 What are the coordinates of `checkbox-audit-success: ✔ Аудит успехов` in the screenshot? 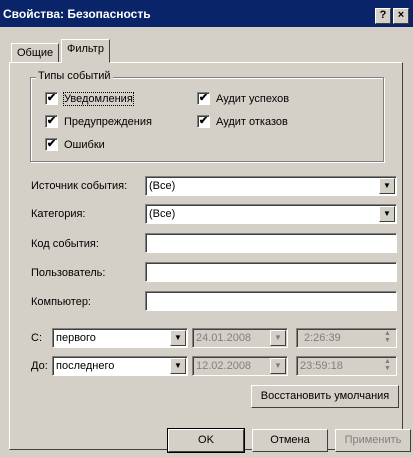 It's located at (243, 98).